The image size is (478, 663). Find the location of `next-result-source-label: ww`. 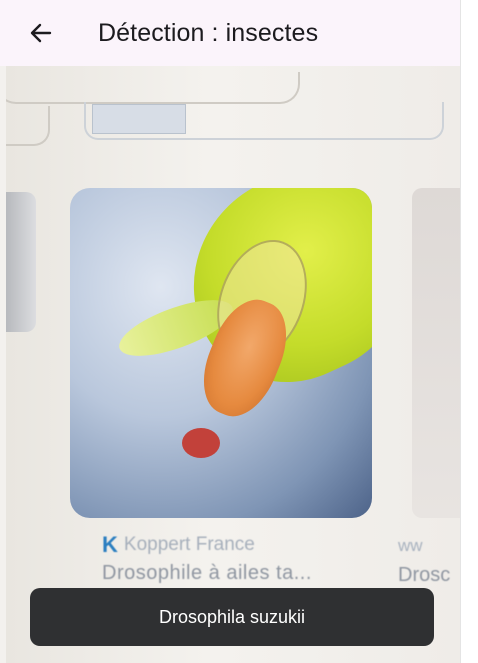

next-result-source-label: ww is located at coordinates (410, 545).